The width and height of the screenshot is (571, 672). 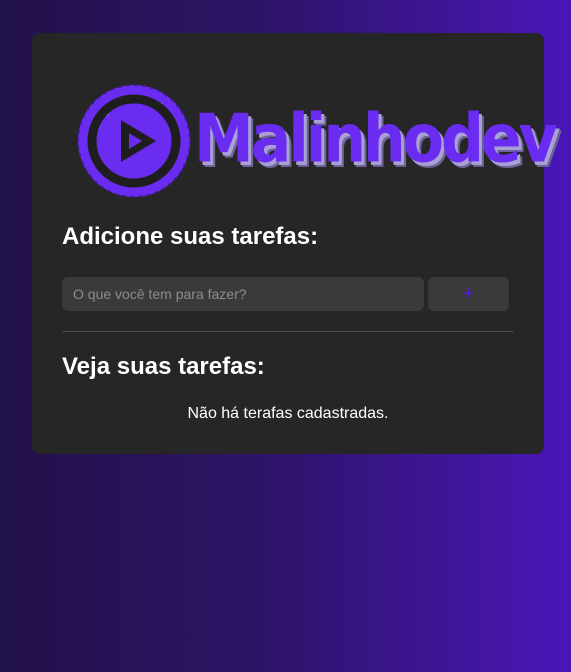 I want to click on brand-logo-text: Malinhodev, so click(x=376, y=139).